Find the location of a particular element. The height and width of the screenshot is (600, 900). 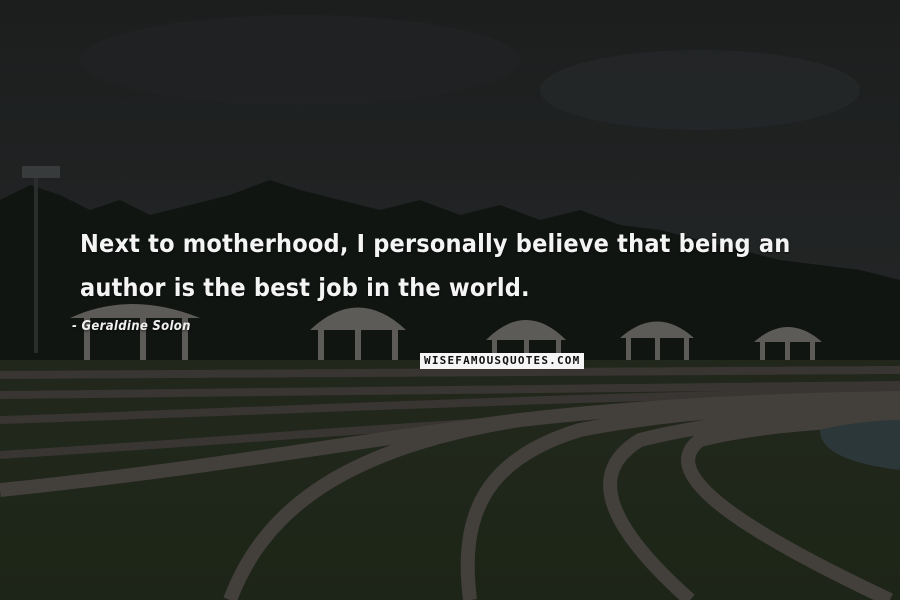

watermark-label: WISEFAMOUSQUOTES.COM is located at coordinates (502, 361).